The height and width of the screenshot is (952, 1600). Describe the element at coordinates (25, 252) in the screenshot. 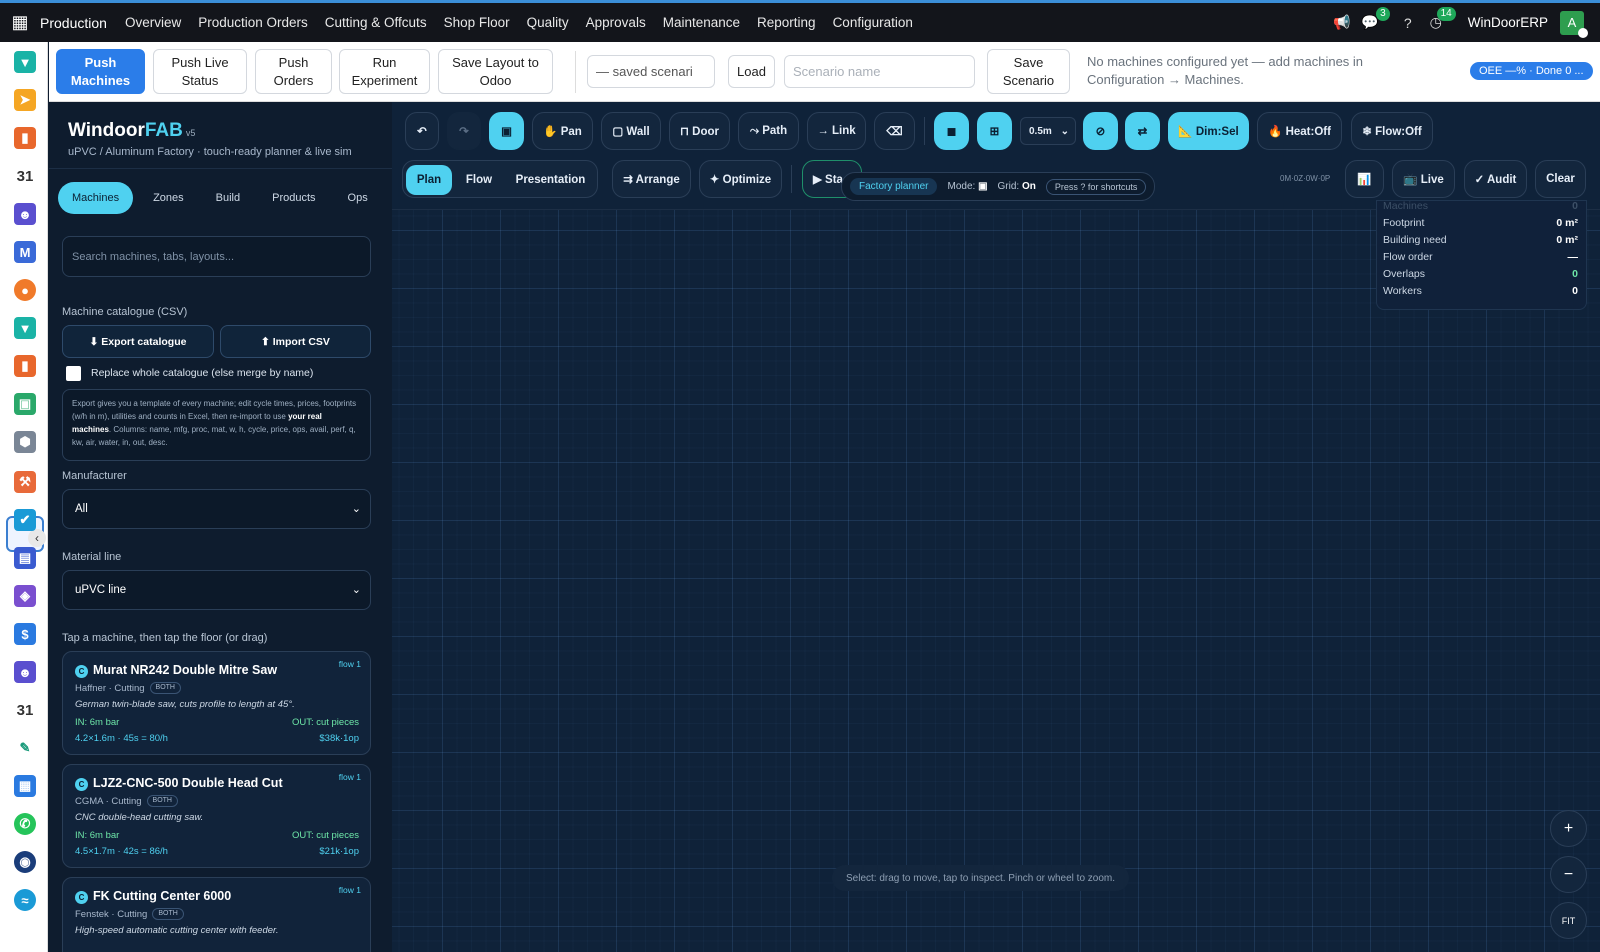

I see `app-icon-mail: M` at that location.